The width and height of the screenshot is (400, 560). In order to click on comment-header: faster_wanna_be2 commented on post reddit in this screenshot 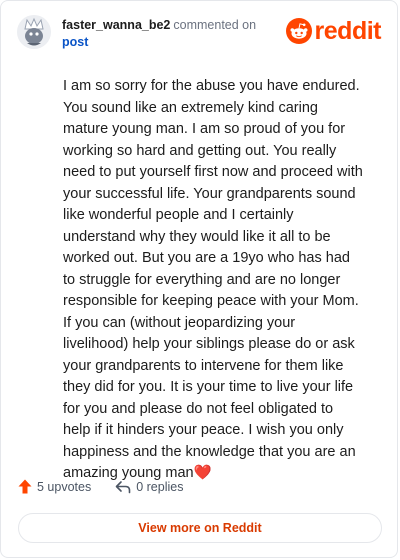, I will do `click(199, 35)`.